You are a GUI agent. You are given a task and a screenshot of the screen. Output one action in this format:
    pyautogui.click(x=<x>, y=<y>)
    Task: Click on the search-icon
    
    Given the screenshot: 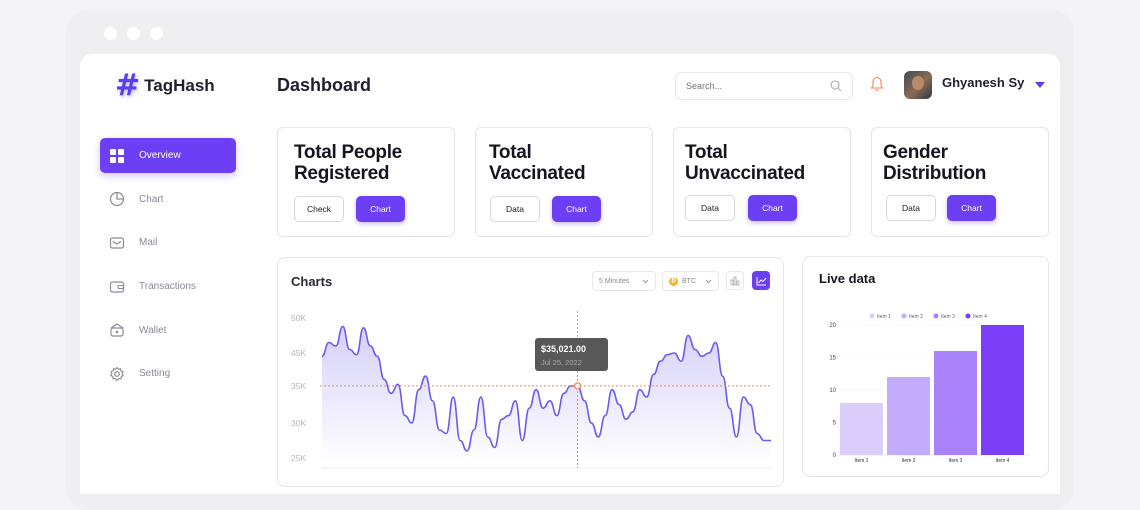 What is the action you would take?
    pyautogui.click(x=836, y=86)
    